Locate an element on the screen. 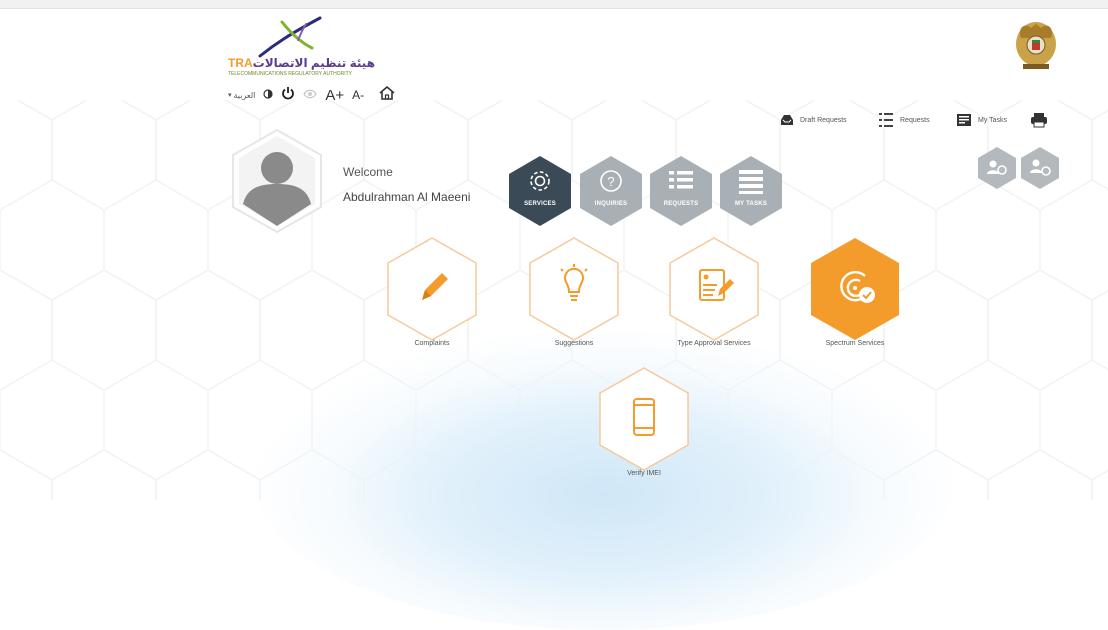 Image resolution: width=1108 pixels, height=630 pixels. tra-logo-icon is located at coordinates (290, 37).